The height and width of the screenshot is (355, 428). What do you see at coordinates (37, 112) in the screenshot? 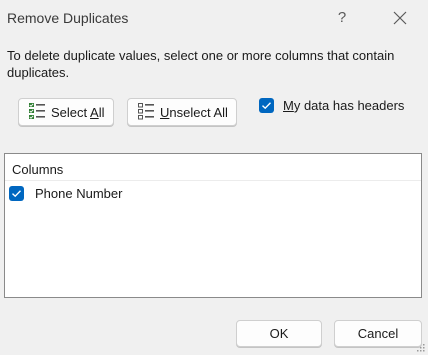
I see `select-all-icon` at bounding box center [37, 112].